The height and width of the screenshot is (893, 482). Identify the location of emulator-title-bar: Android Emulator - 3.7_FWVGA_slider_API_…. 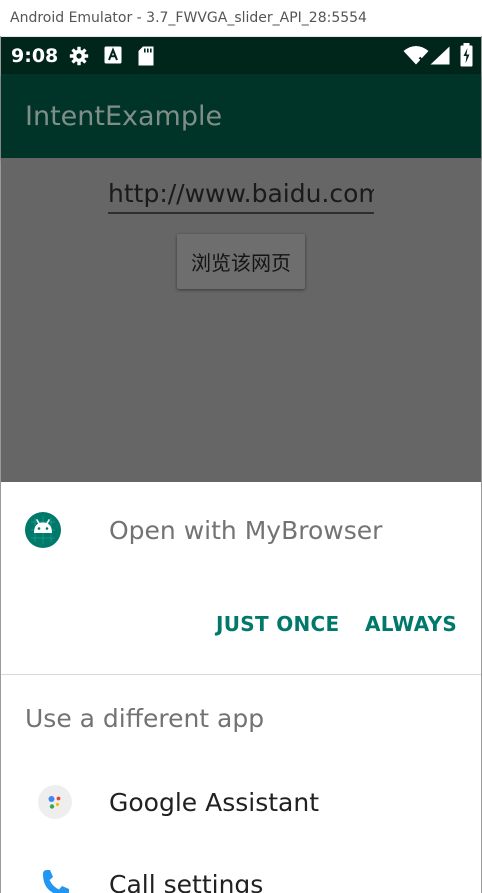
(241, 18).